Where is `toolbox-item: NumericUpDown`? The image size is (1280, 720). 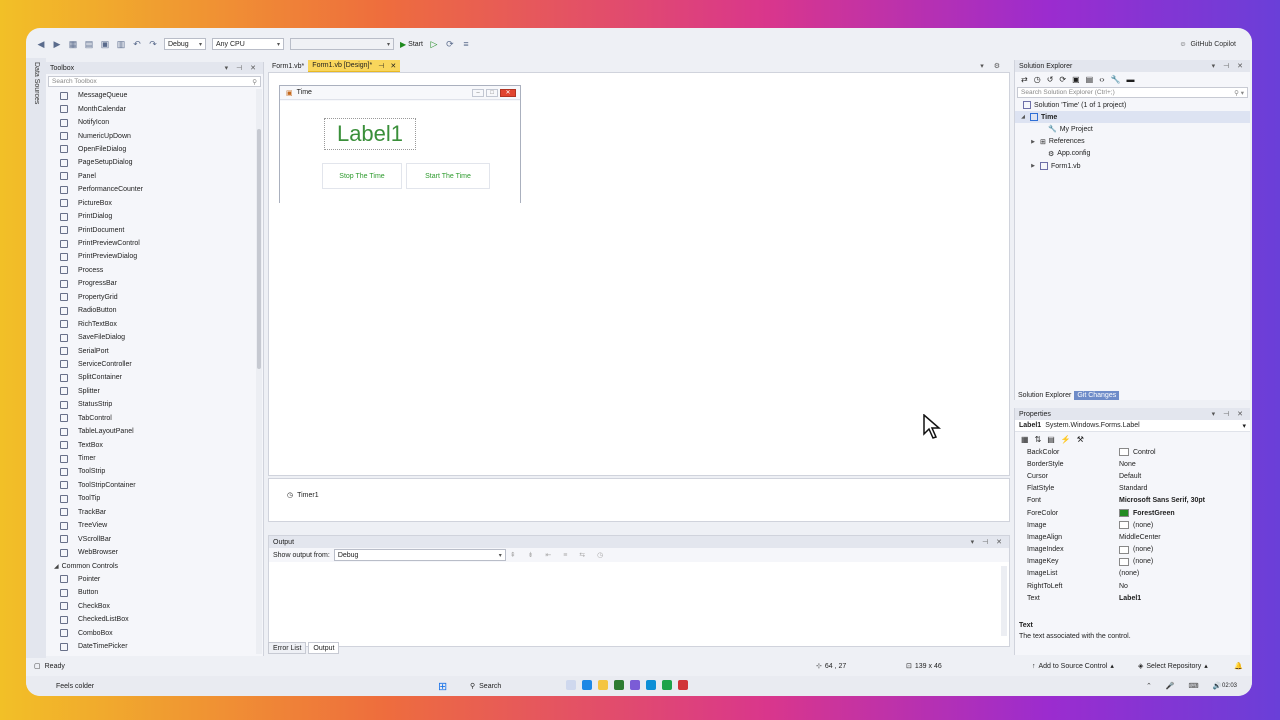
toolbox-item: NumericUpDown is located at coordinates (151, 135).